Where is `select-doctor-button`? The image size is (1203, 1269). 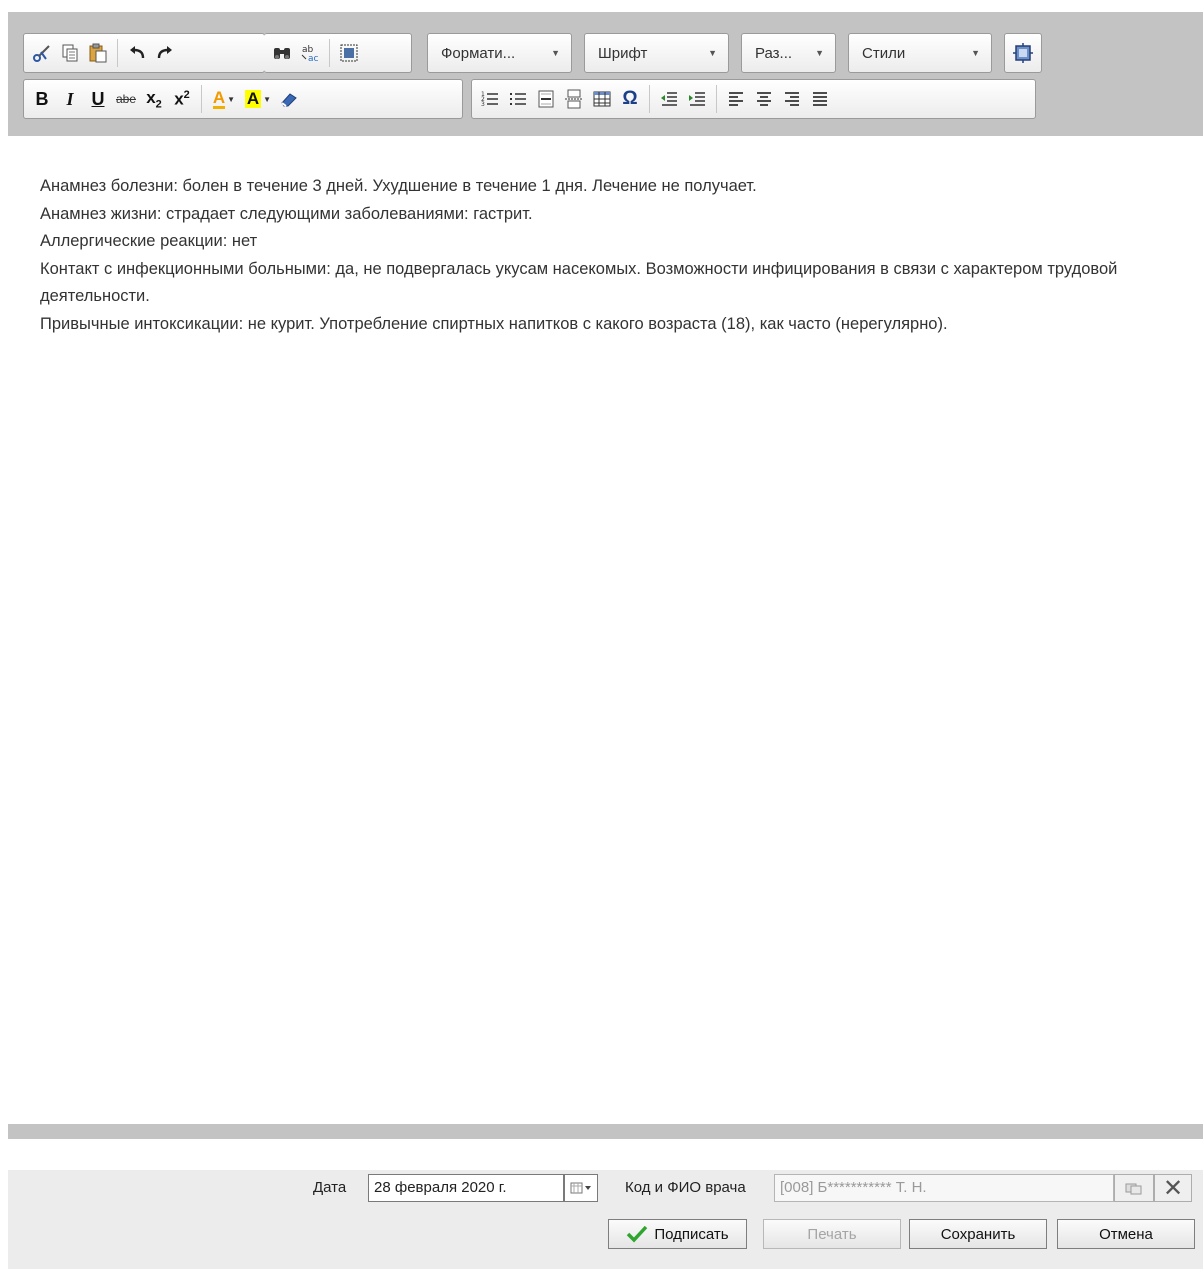
select-doctor-button is located at coordinates (1134, 1188).